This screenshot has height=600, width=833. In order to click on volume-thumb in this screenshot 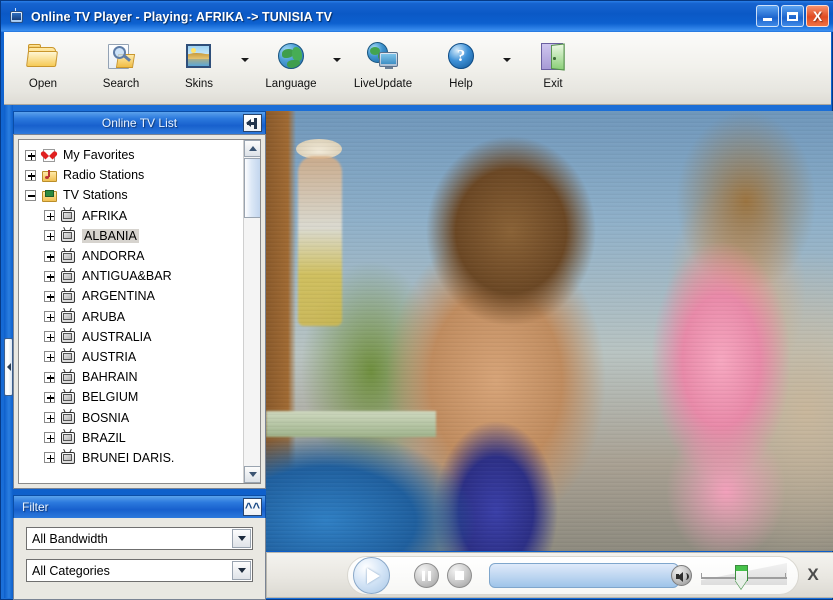, I will do `click(741, 577)`.